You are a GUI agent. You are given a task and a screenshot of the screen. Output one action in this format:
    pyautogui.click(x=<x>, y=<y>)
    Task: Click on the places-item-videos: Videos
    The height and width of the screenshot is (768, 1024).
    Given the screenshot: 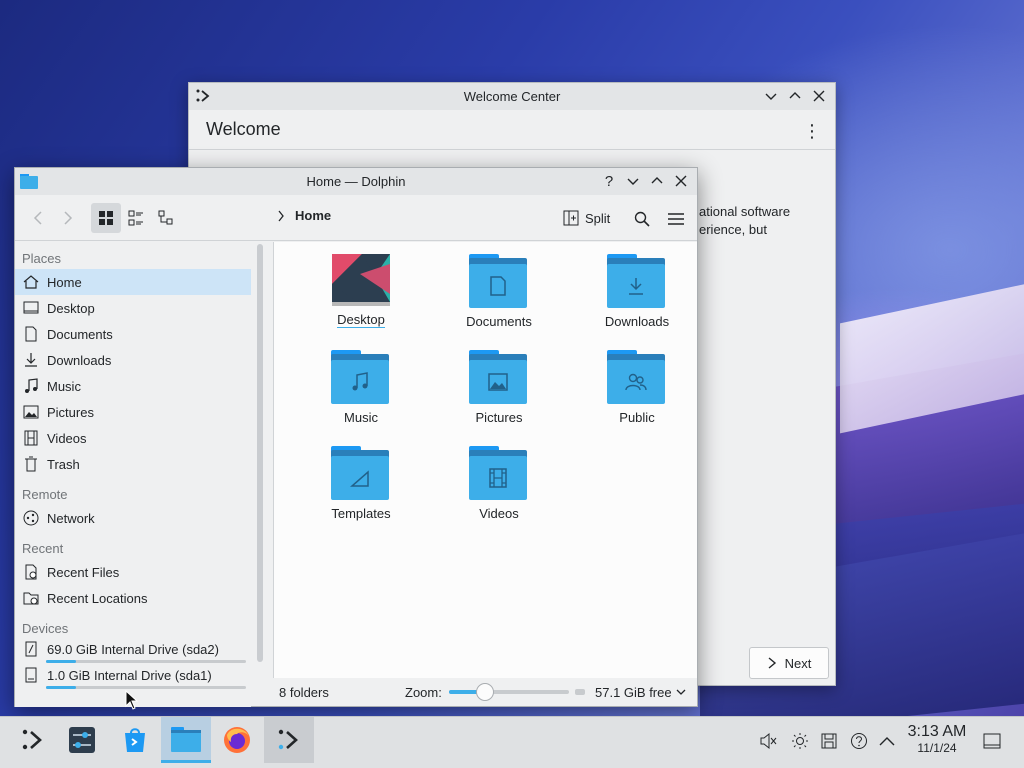 What is the action you would take?
    pyautogui.click(x=133, y=438)
    